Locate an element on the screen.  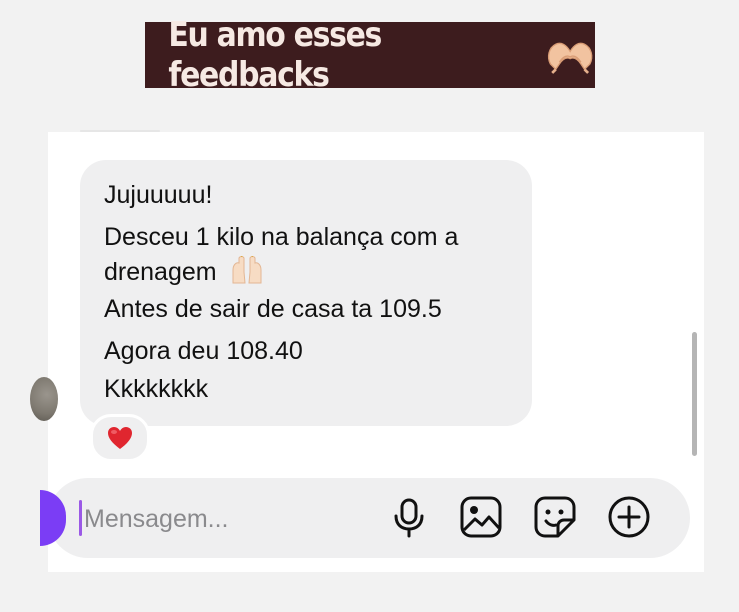
message-line: Kkkkkkkk is located at coordinates (156, 389).